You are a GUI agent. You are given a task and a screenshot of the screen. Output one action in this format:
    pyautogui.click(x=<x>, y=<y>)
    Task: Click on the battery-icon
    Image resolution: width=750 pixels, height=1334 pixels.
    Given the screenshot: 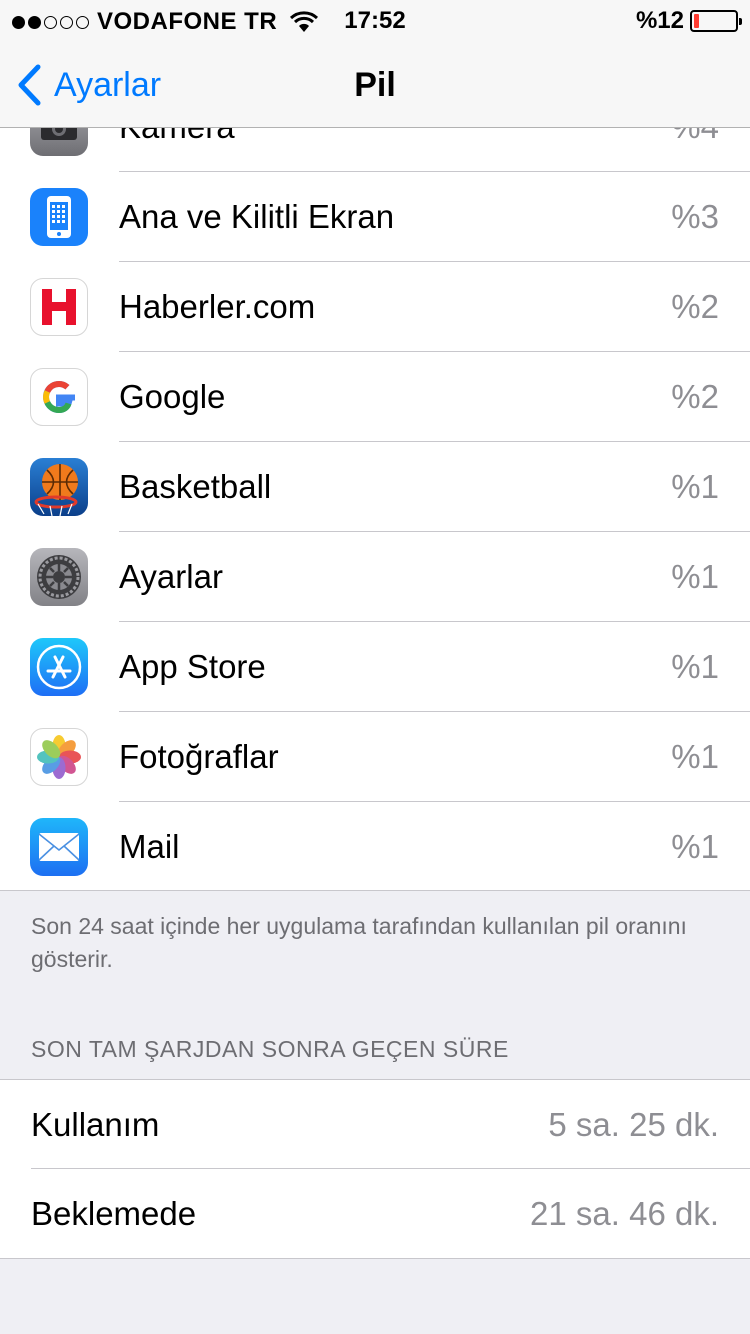 What is the action you would take?
    pyautogui.click(x=716, y=21)
    